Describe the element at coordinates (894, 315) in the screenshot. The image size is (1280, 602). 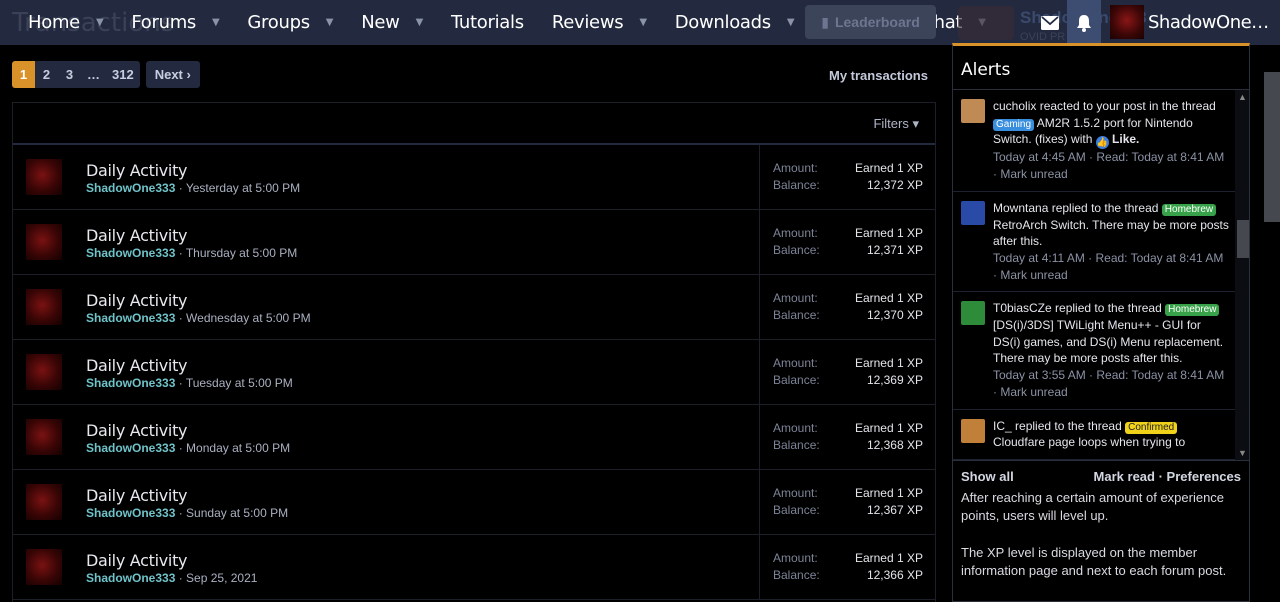
I see `balance-value: 12,370 XP` at that location.